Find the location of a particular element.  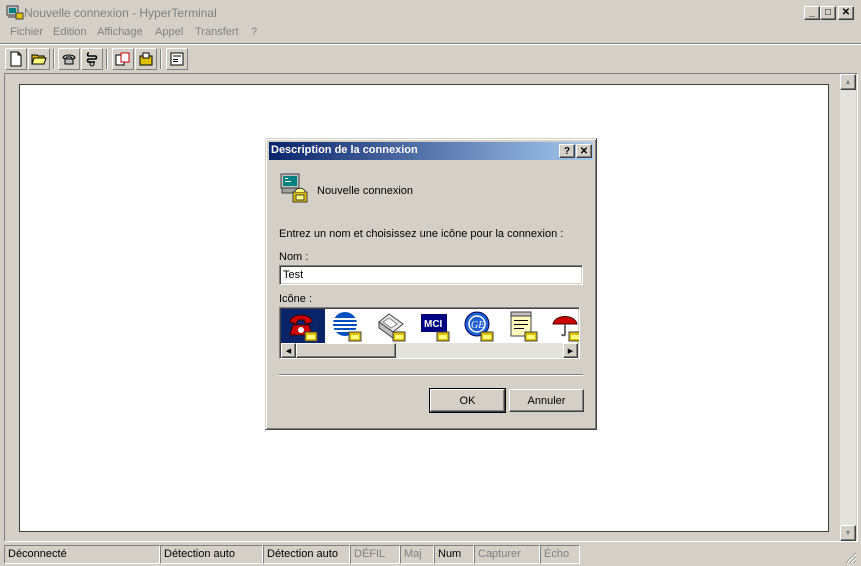

status-num: Num is located at coordinates (454, 554).